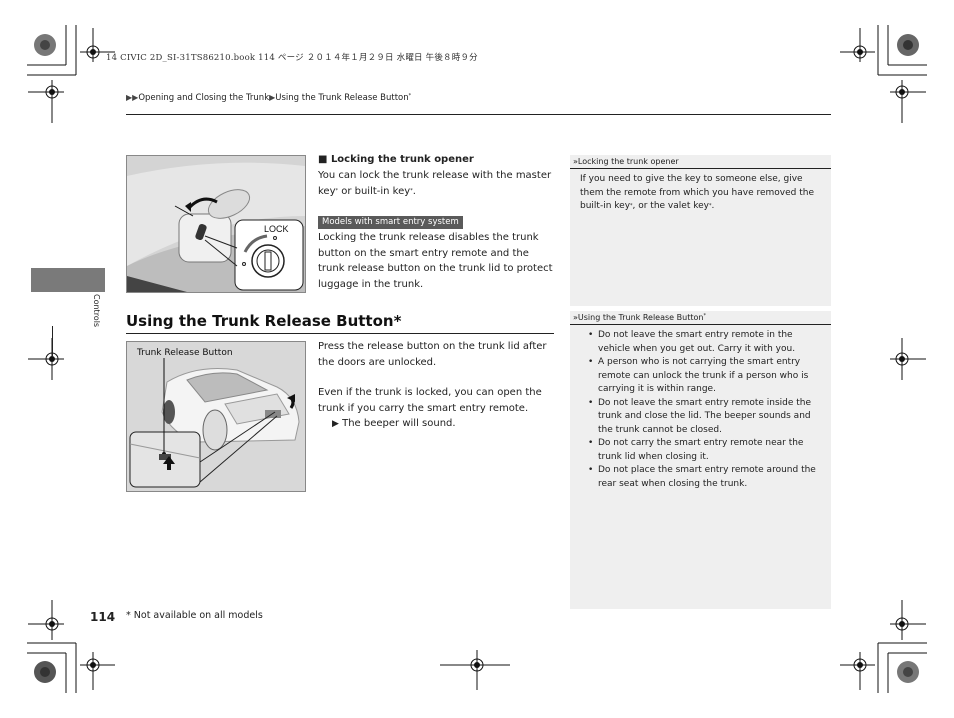 The image size is (954, 718). What do you see at coordinates (640, 317) in the screenshot?
I see `note-title-text: Using the Trunk Release Button` at bounding box center [640, 317].